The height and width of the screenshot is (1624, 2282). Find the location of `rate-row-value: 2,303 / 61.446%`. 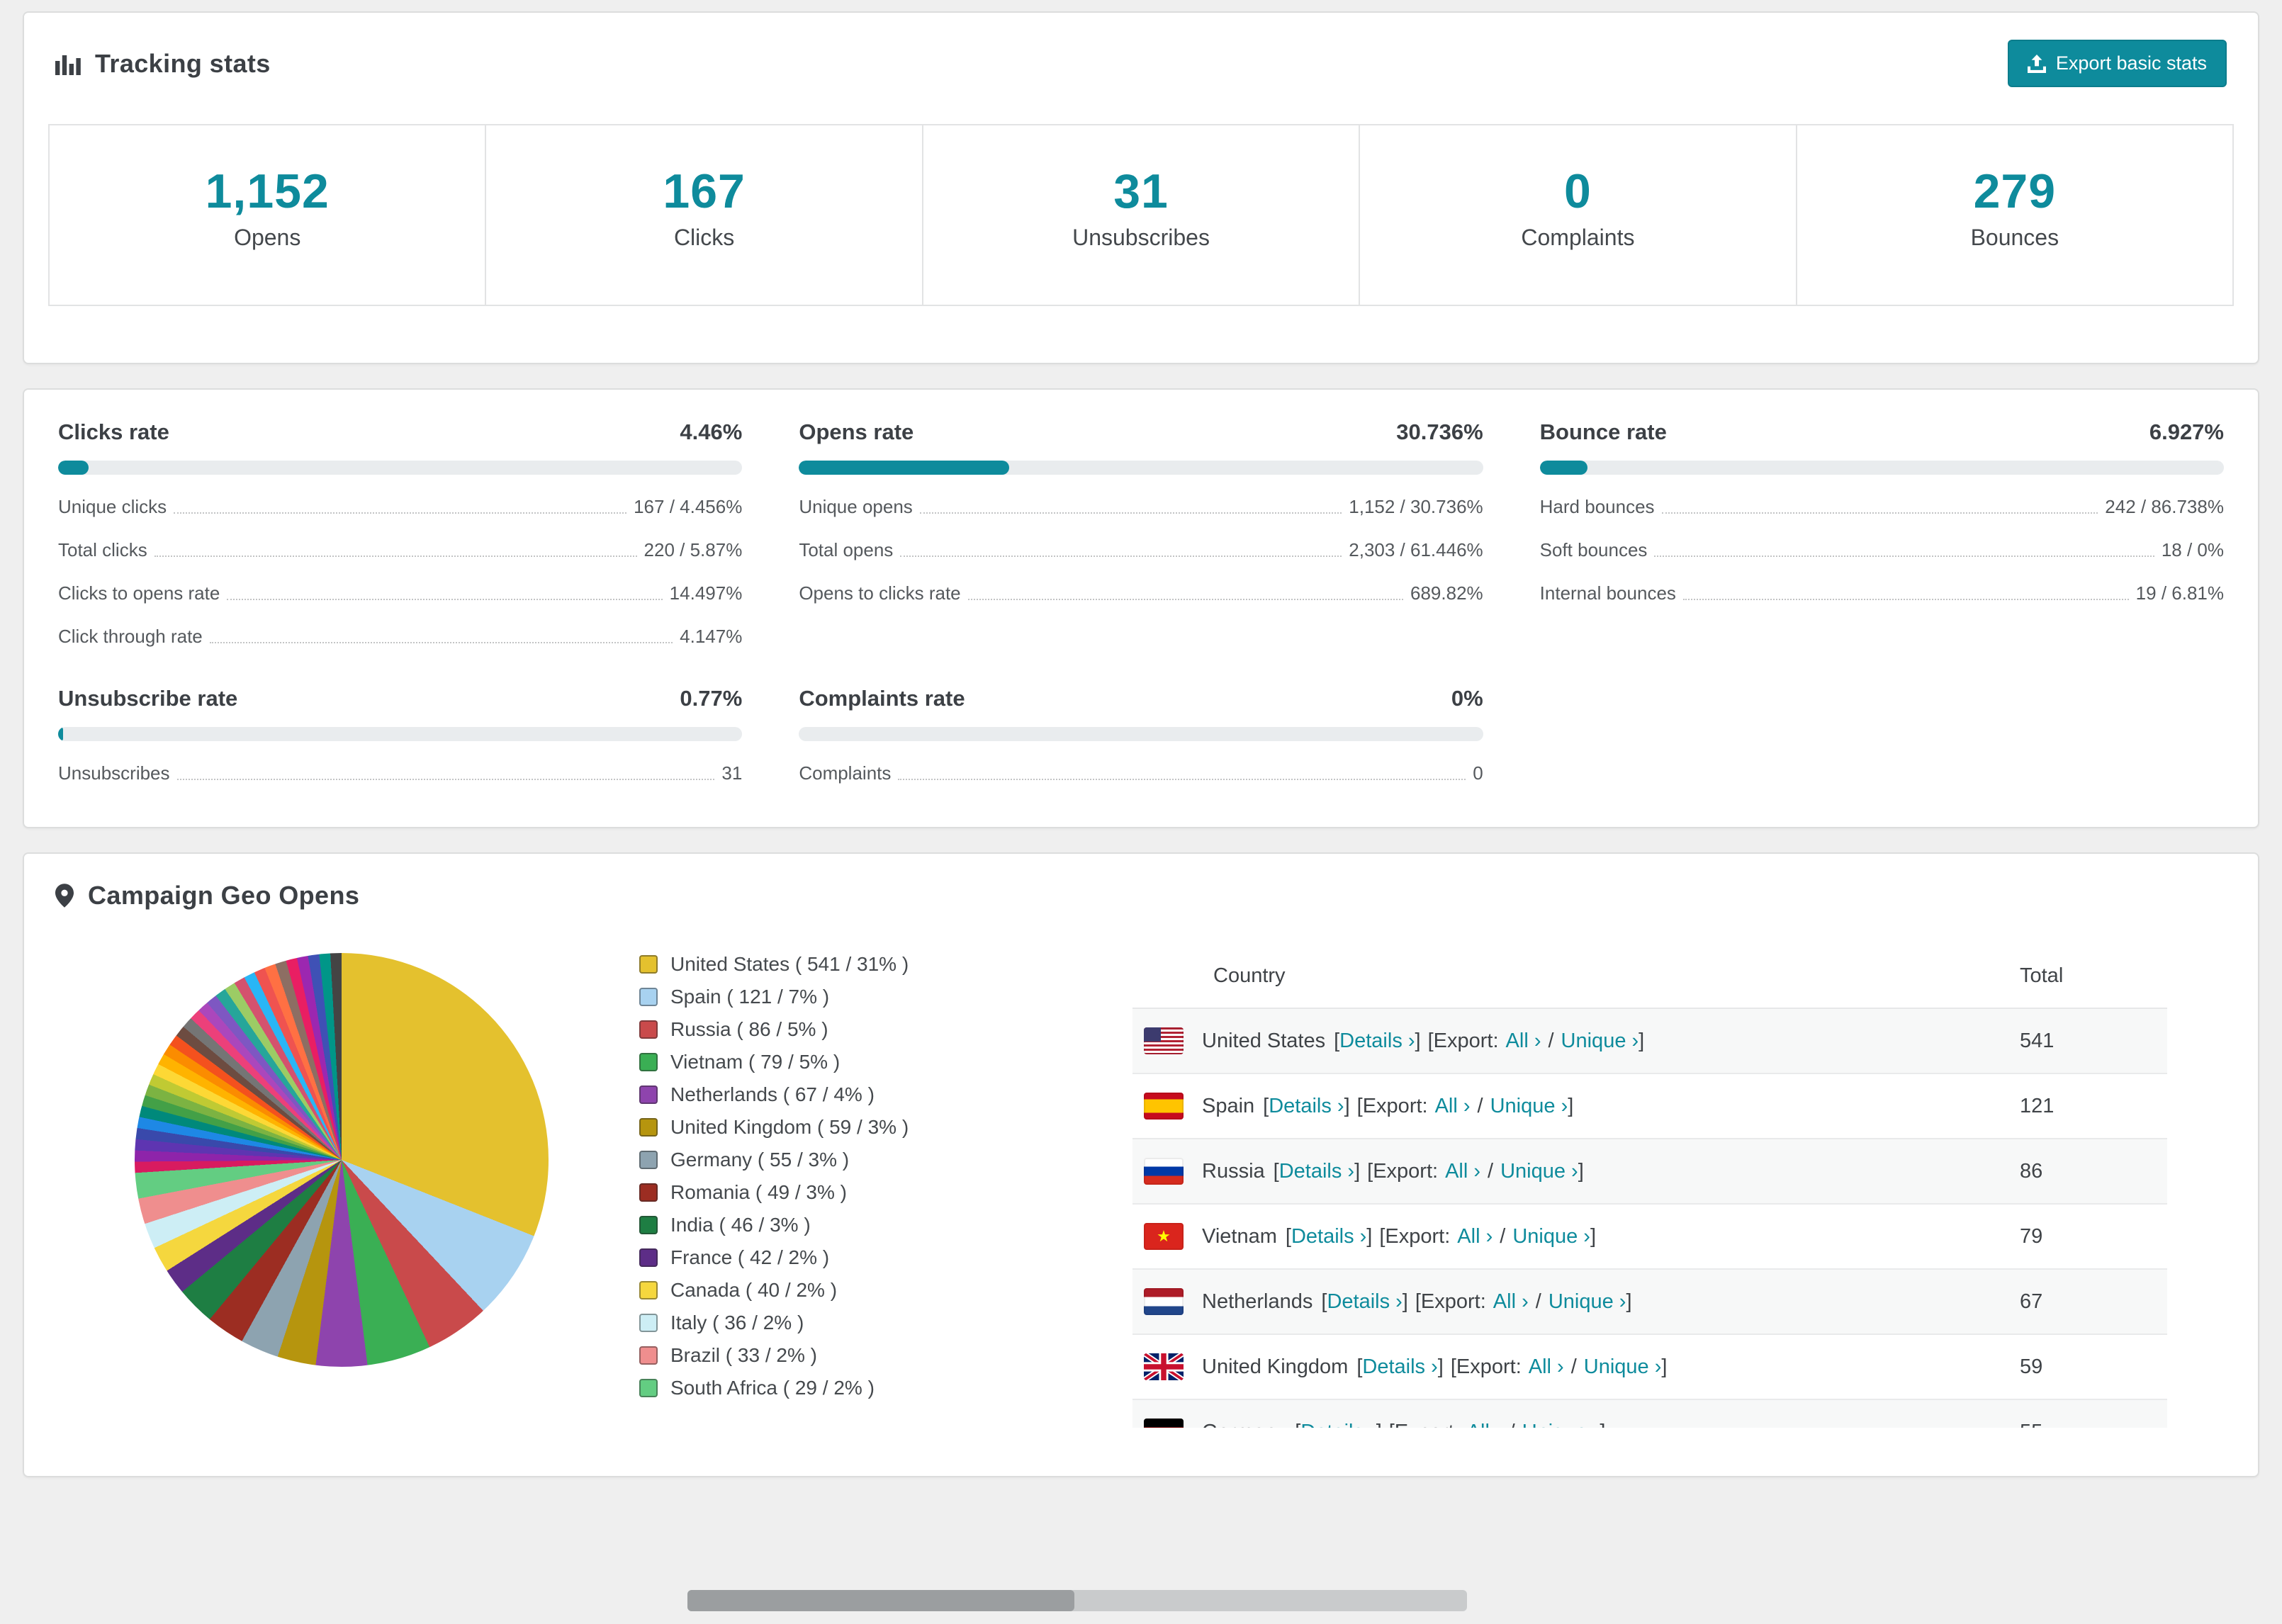

rate-row-value: 2,303 / 61.446% is located at coordinates (1416, 549).